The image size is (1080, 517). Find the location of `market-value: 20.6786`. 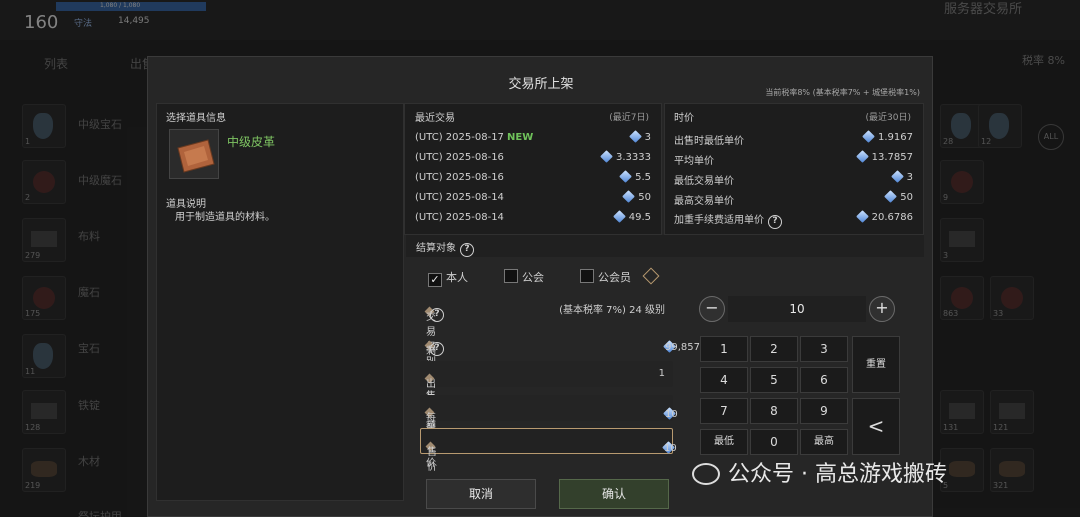

market-value: 20.6786 is located at coordinates (884, 216).